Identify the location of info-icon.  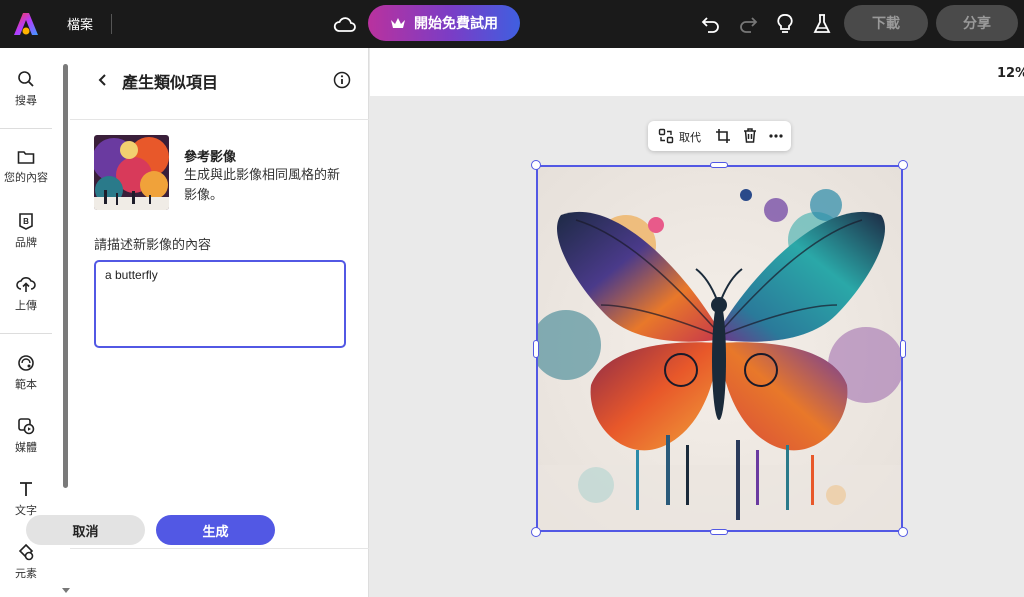
(342, 80).